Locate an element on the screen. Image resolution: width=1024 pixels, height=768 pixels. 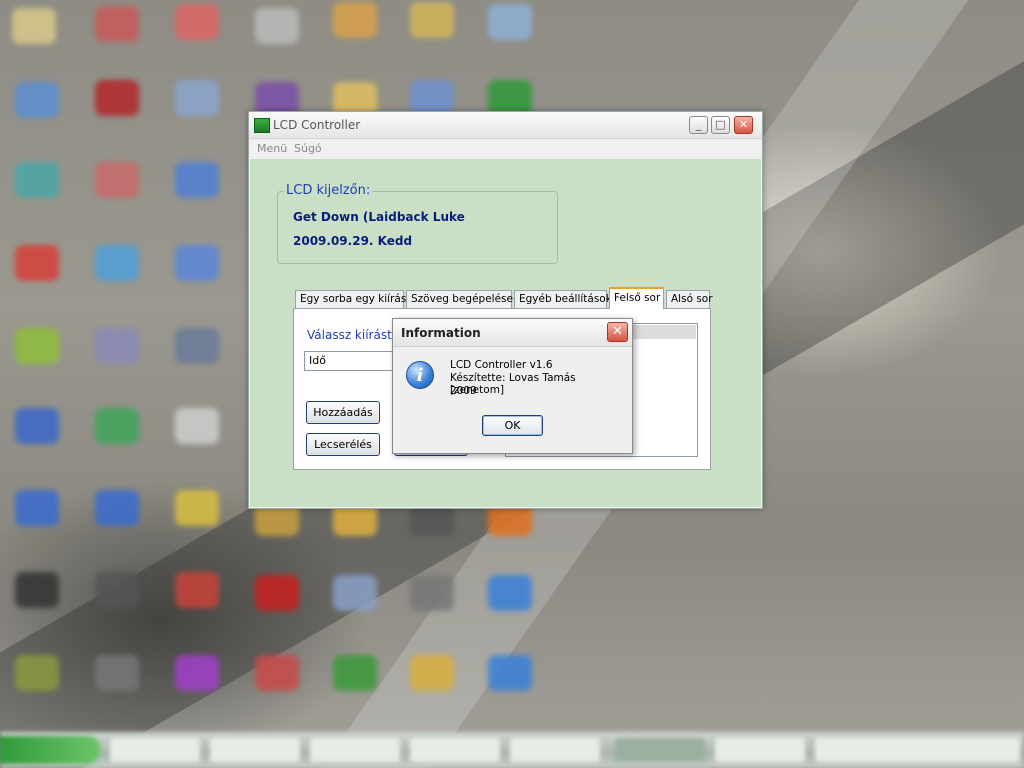
lcd-group-legend: LCD kijelzőn: is located at coordinates (328, 190).